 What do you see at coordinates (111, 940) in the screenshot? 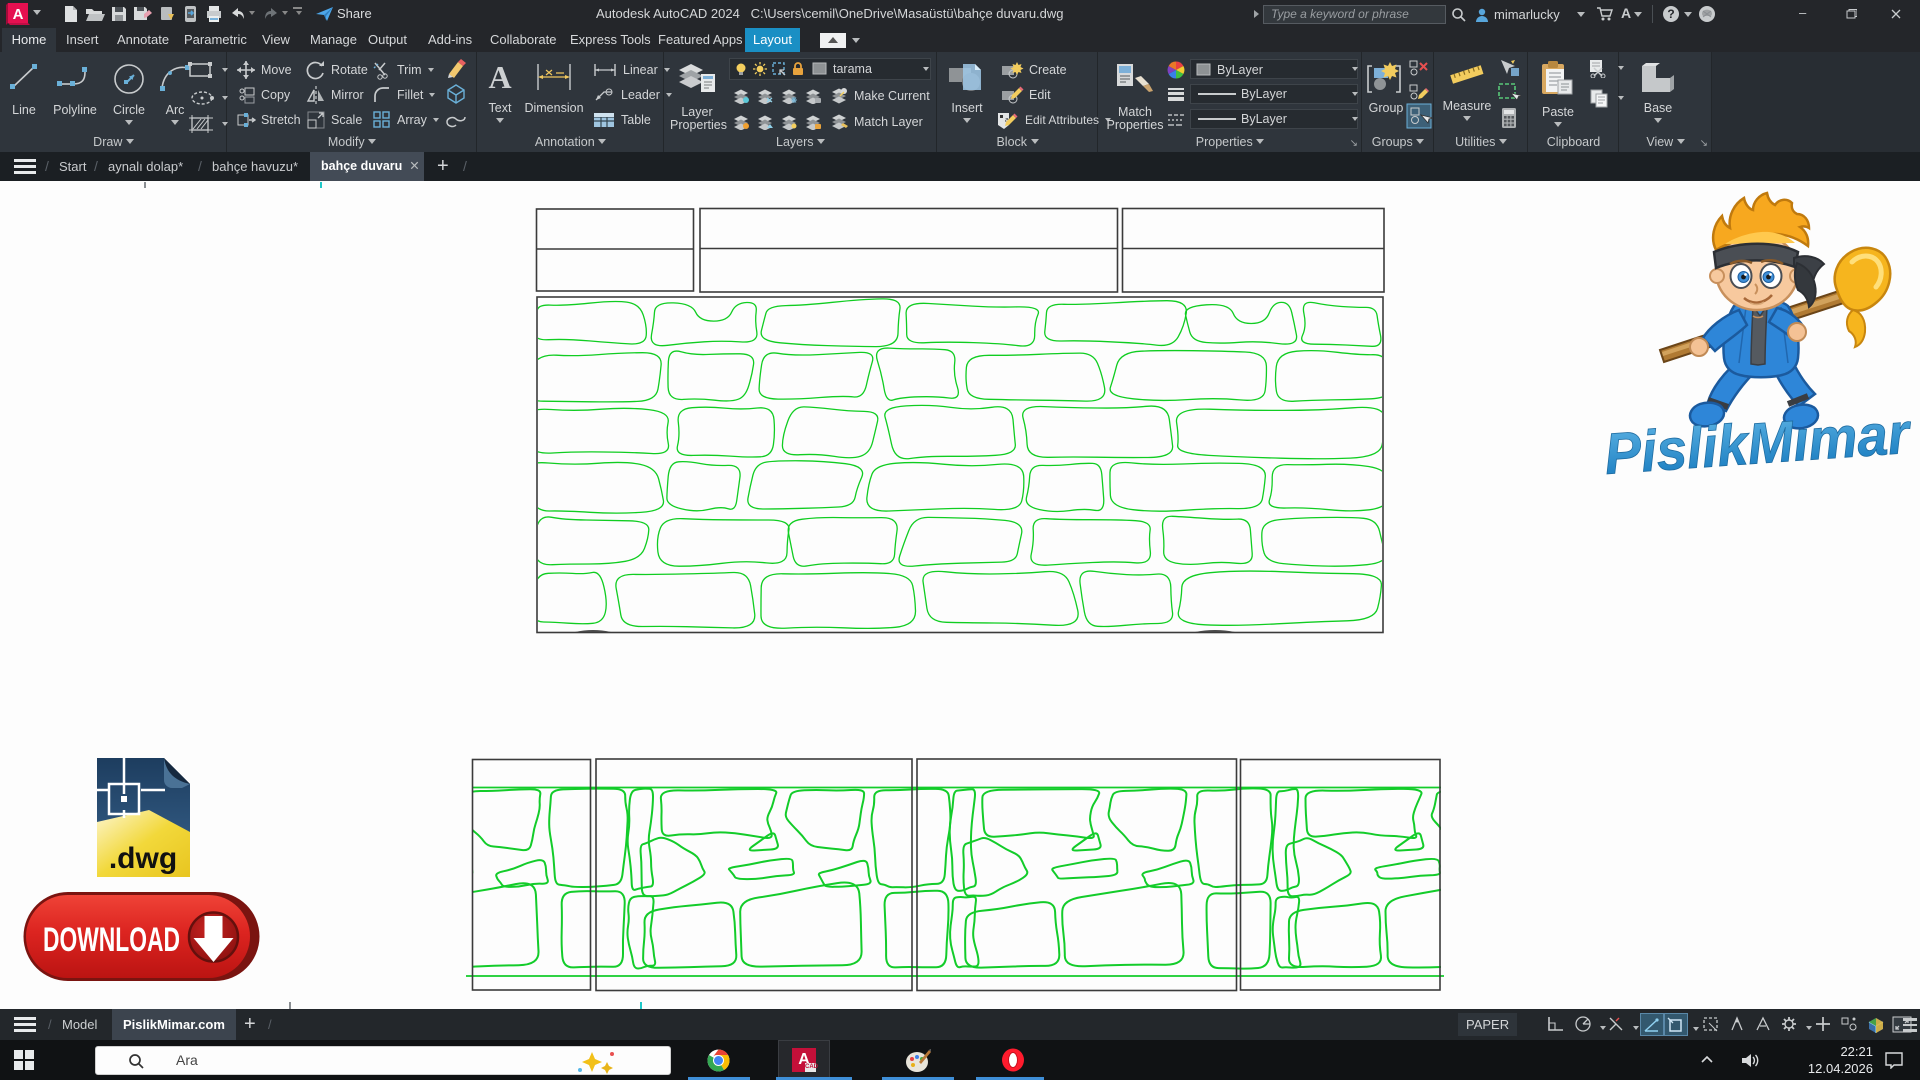
I see `svg-text: DOWNLOAD` at bounding box center [111, 940].